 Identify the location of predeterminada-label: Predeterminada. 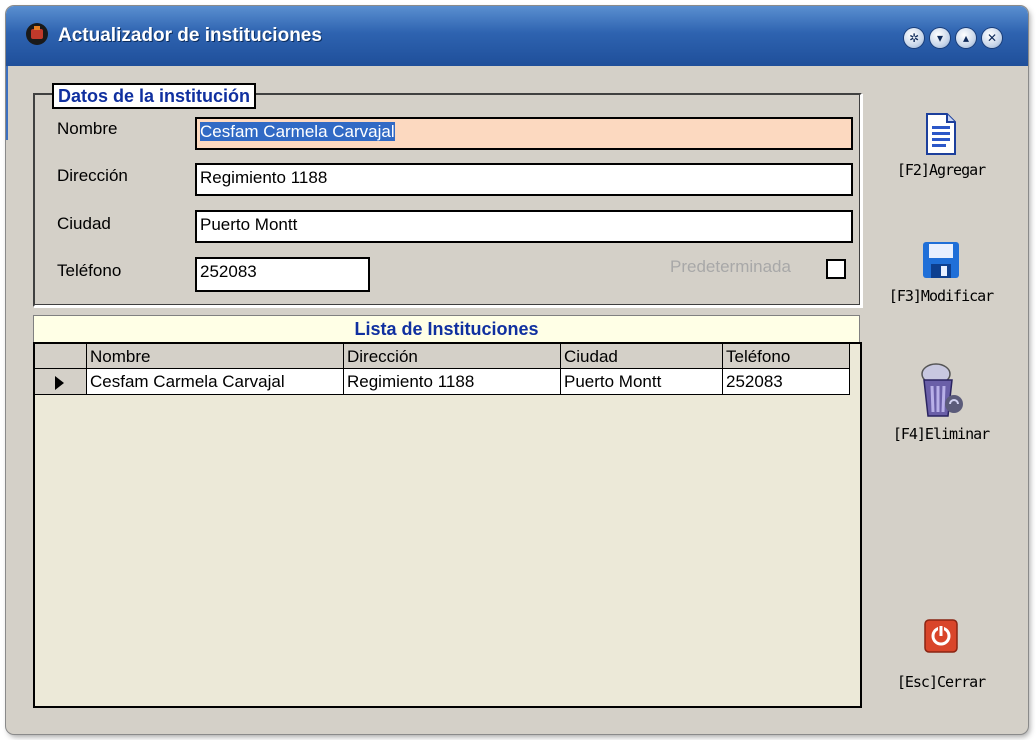
(730, 266).